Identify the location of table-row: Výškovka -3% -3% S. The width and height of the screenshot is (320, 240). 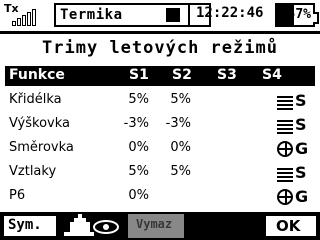
(160, 125).